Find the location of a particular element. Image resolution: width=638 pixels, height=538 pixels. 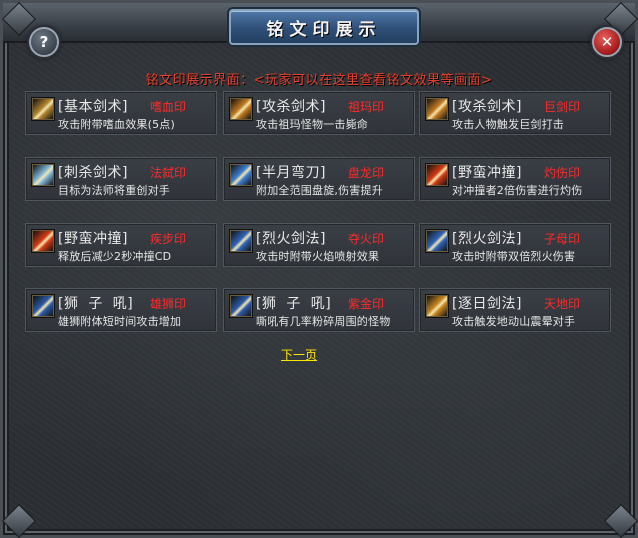

inscription-card: [烈火剑法] 子母印攻击时附带双倍烈火伤害 is located at coordinates (515, 245).